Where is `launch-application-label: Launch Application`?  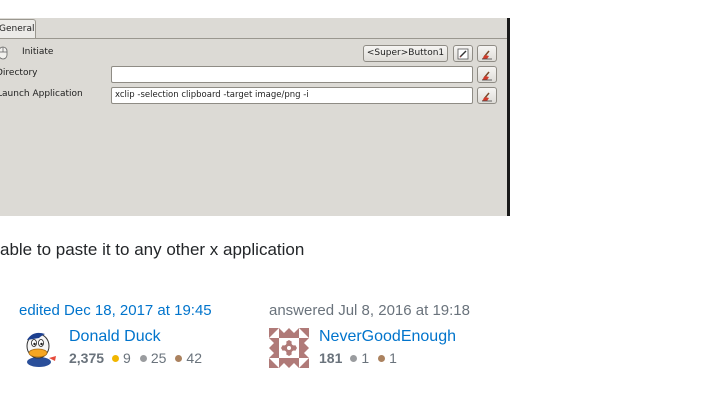 launch-application-label: Launch Application is located at coordinates (41, 94).